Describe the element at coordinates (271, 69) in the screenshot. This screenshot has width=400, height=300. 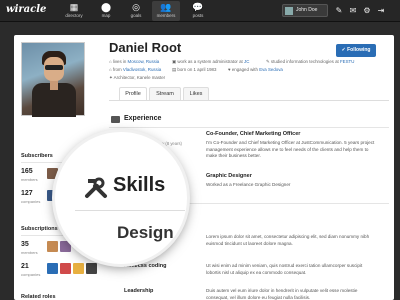
I see `engaged-link: Eva Sedova` at that location.